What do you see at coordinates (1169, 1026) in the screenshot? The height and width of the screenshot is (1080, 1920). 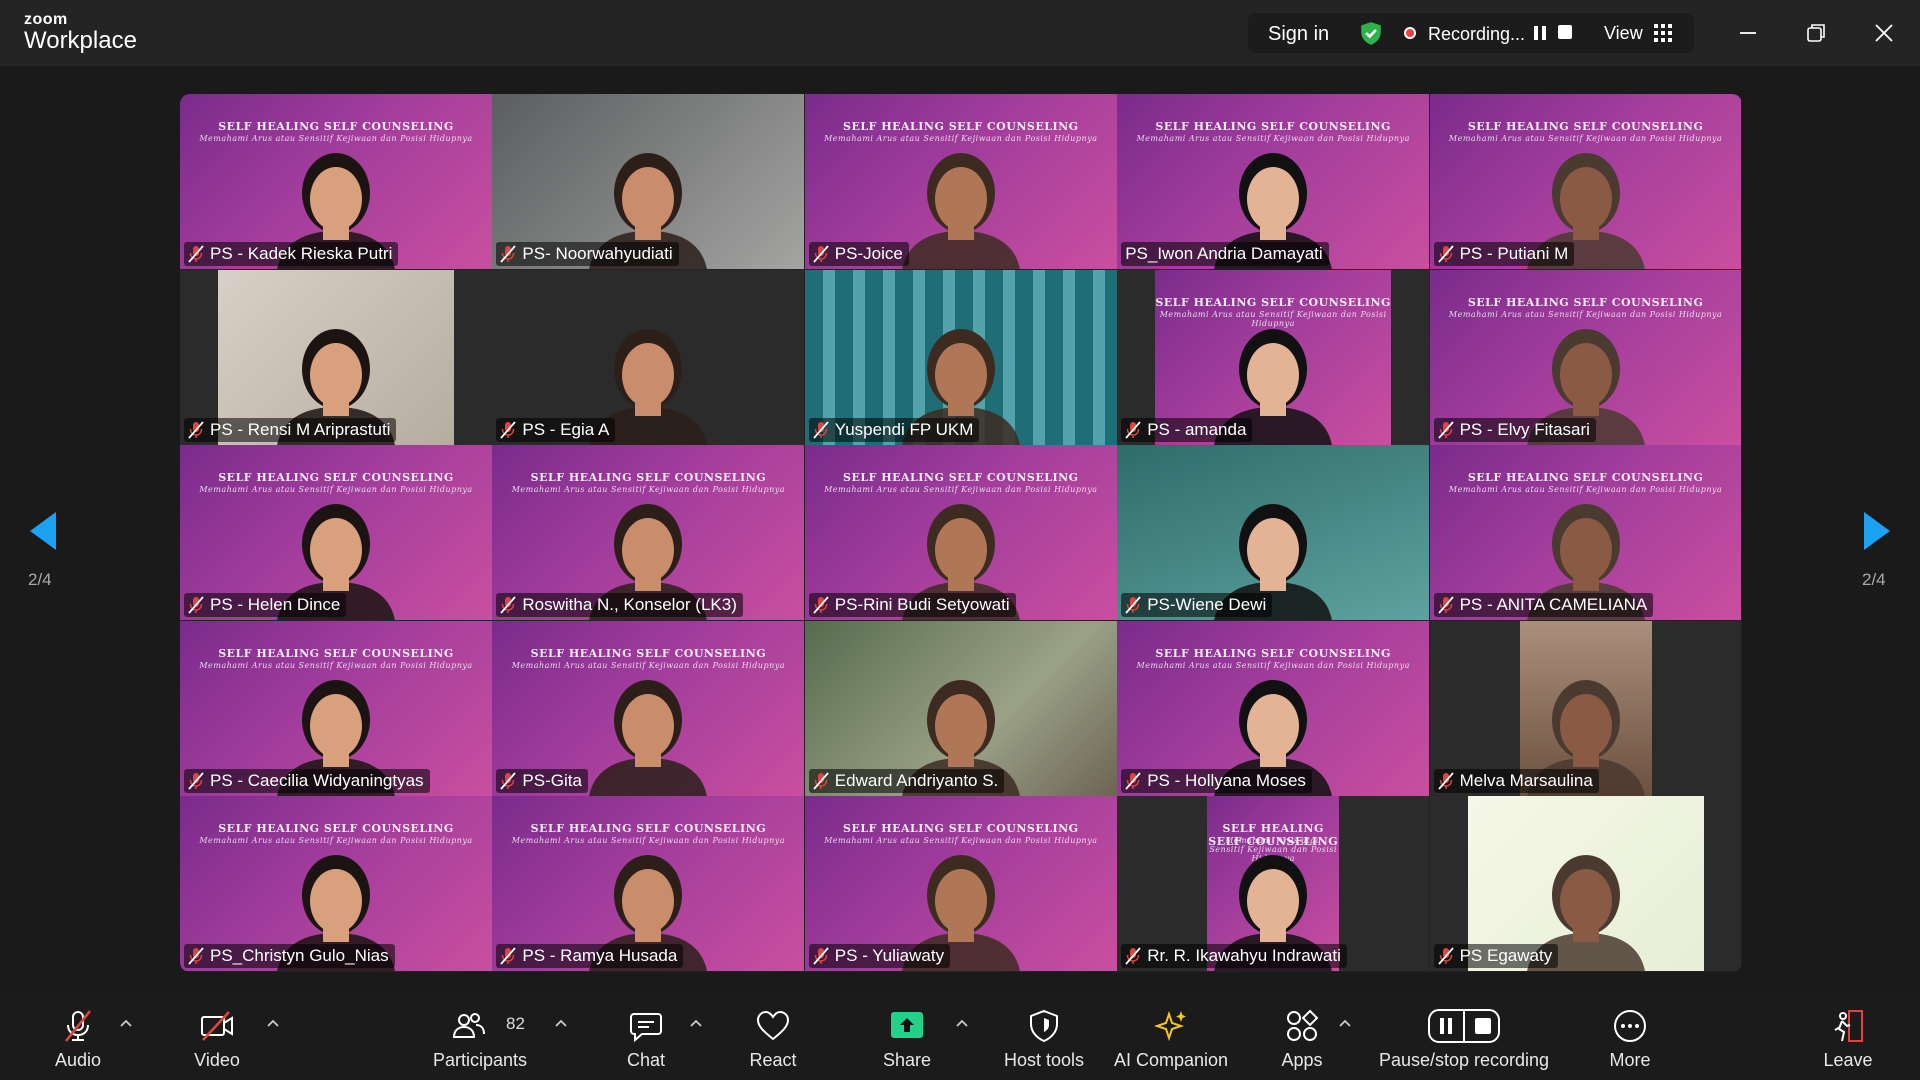 I see `ai-sparkle-icon` at bounding box center [1169, 1026].